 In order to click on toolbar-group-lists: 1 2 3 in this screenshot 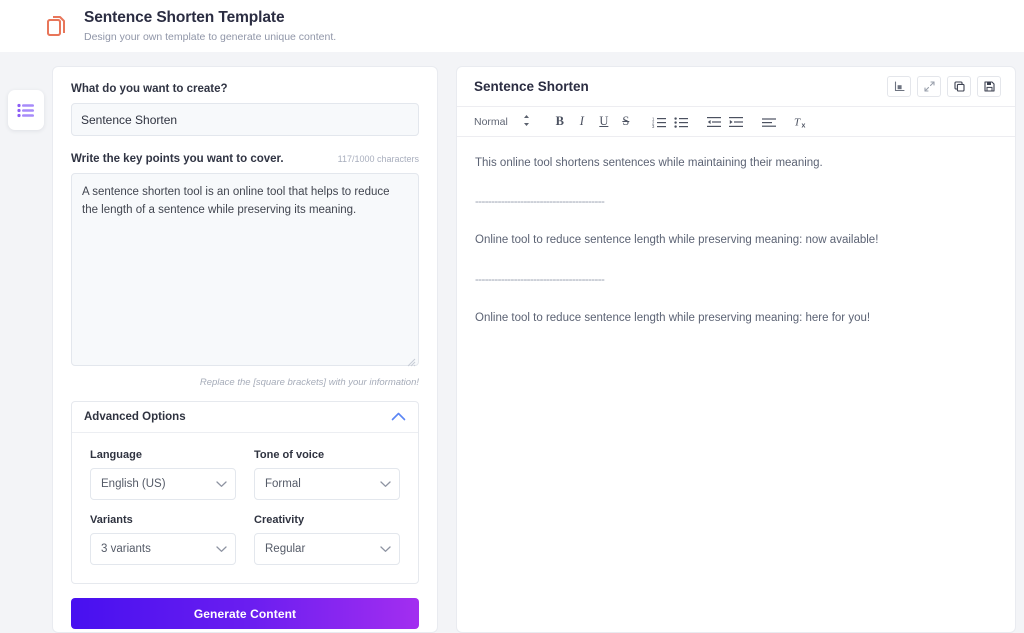, I will do `click(670, 122)`.